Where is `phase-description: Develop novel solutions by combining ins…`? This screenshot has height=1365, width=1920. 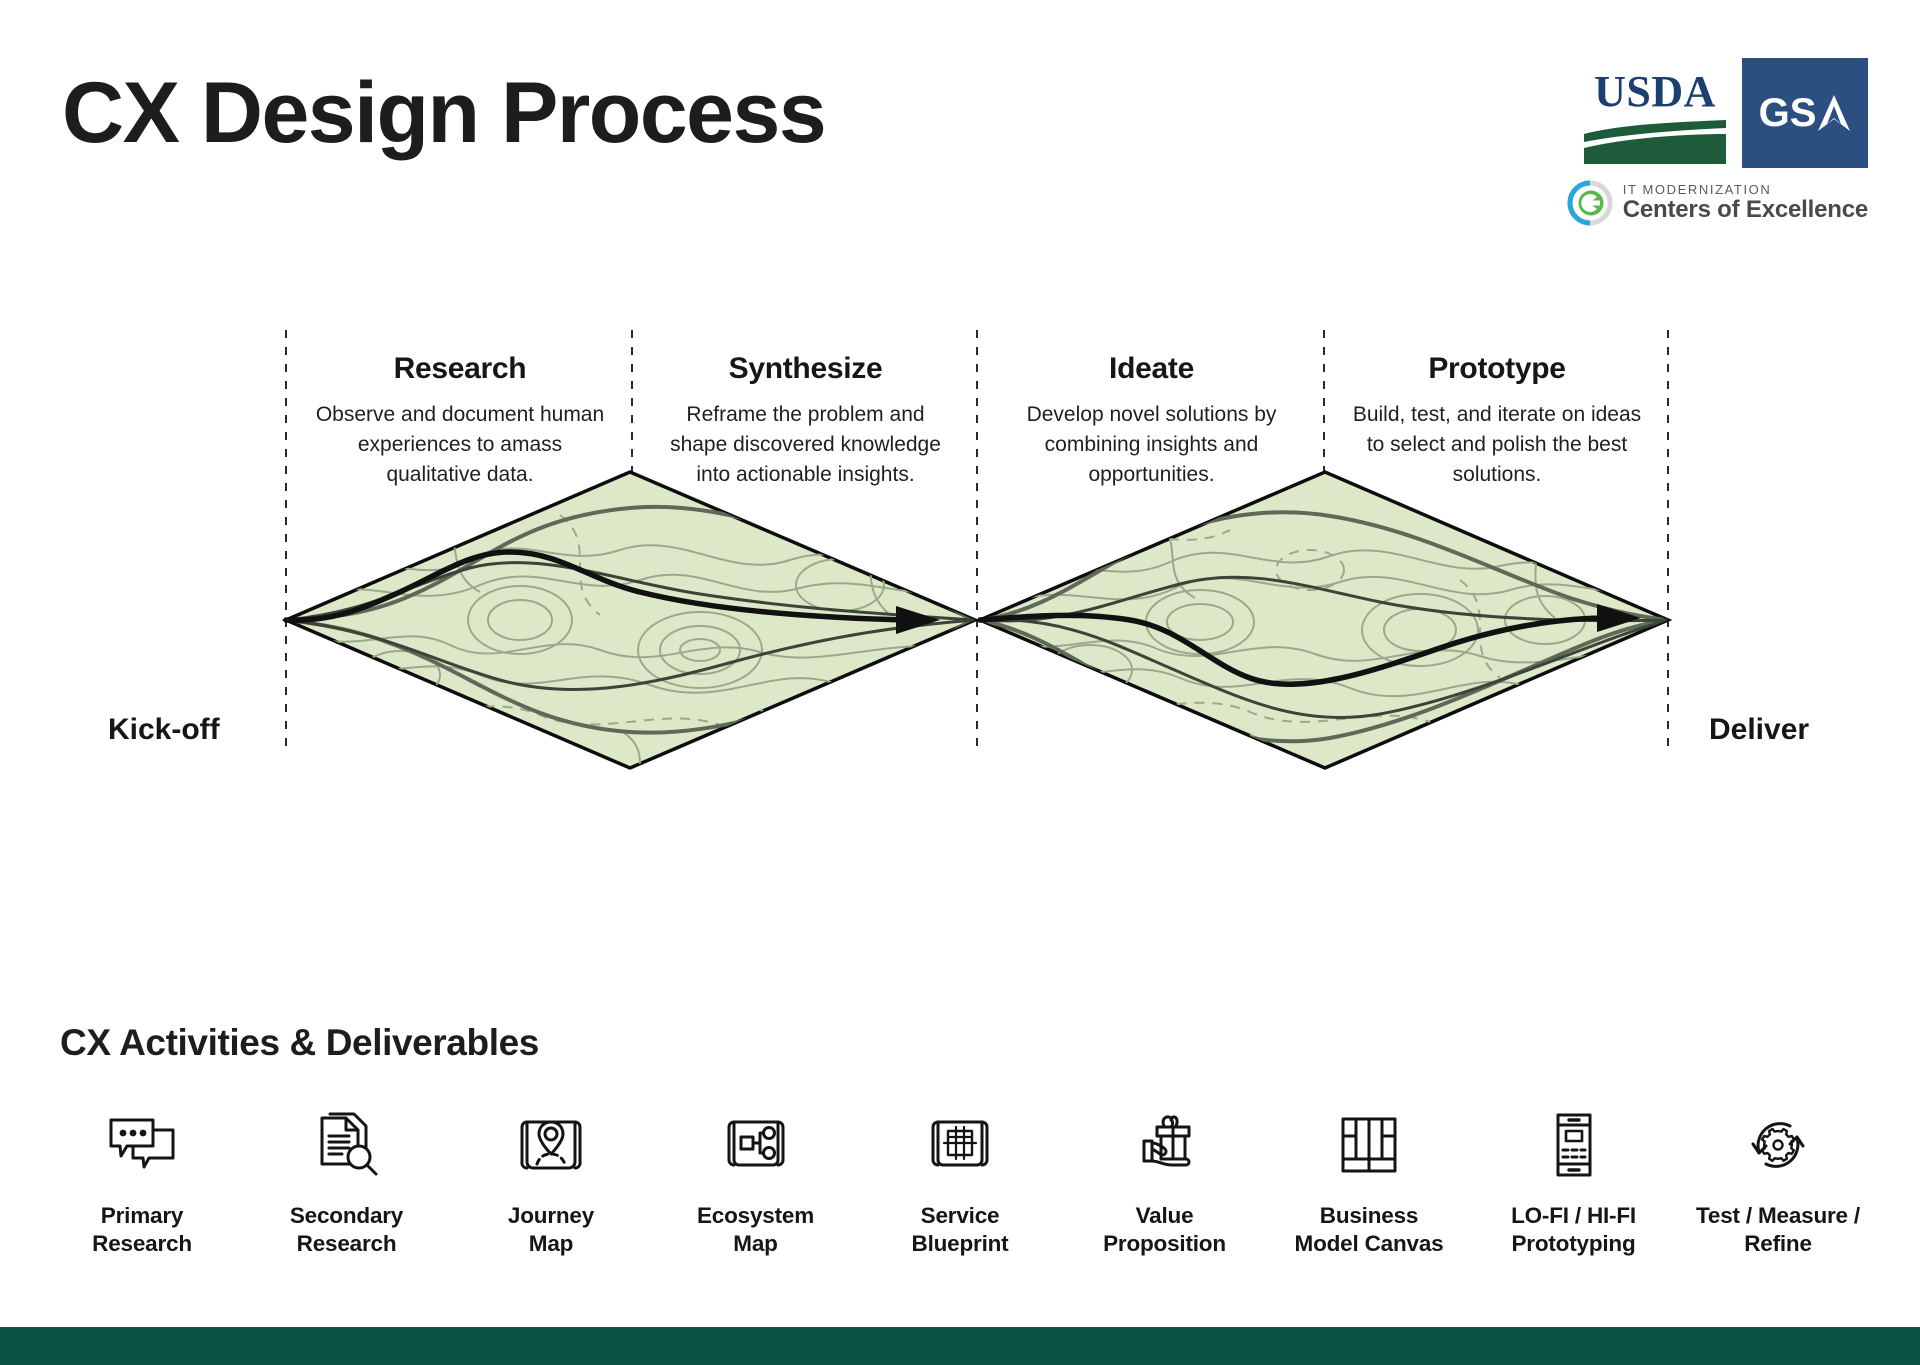
phase-description: Develop novel solutions by combining ins… is located at coordinates (1151, 444).